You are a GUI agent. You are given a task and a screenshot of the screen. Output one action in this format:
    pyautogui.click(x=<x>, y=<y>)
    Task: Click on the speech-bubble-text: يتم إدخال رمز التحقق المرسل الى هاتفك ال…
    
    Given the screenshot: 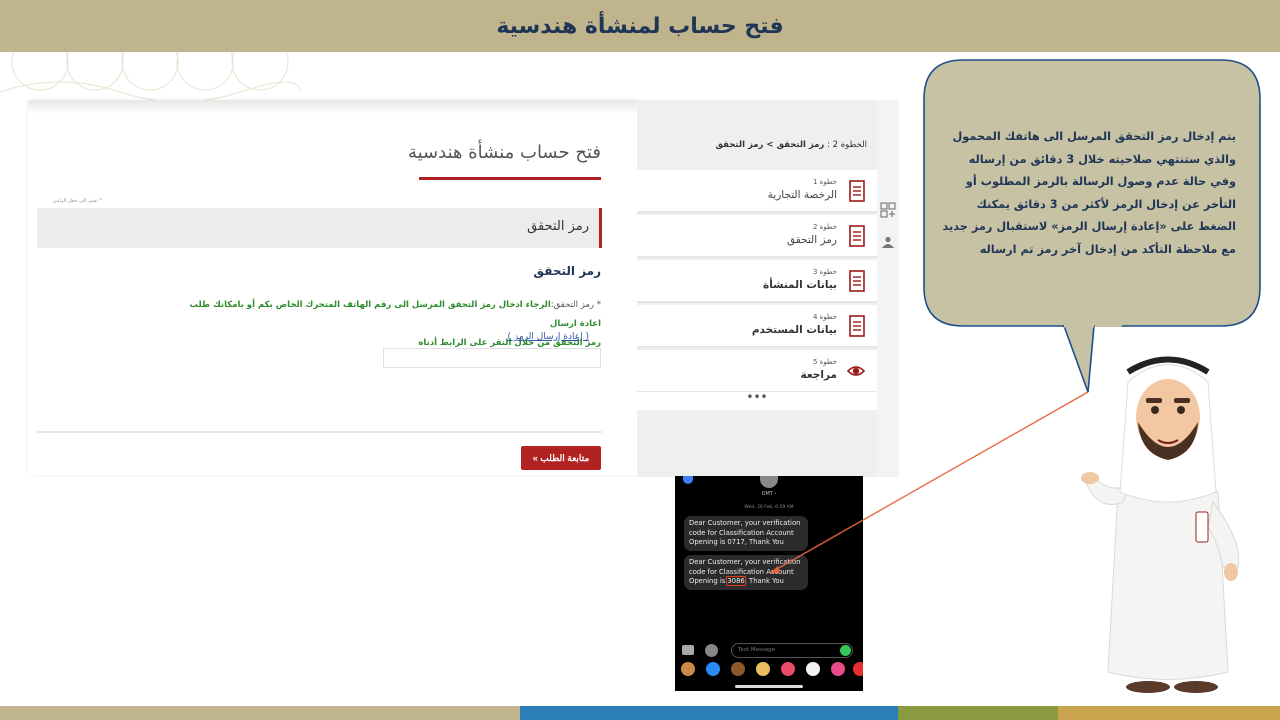 What is the action you would take?
    pyautogui.click(x=1089, y=193)
    